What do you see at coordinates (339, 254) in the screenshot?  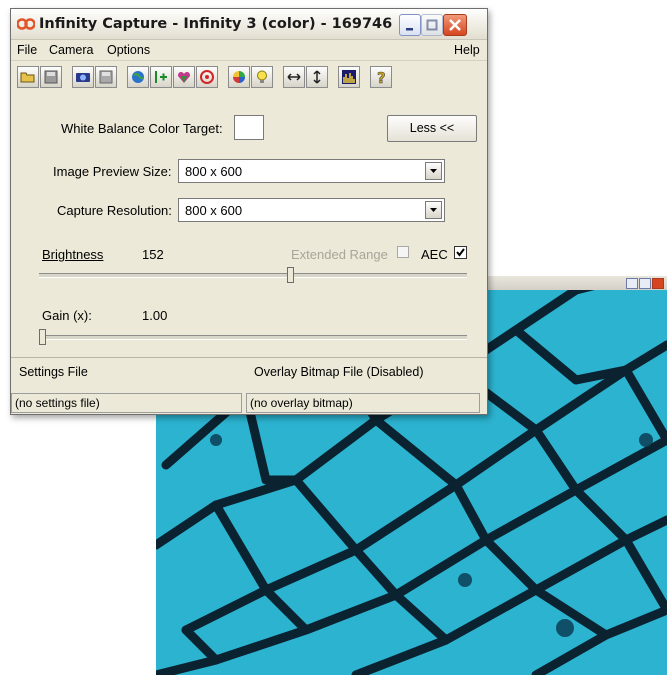 I see `extended-range-label: Extended Range` at bounding box center [339, 254].